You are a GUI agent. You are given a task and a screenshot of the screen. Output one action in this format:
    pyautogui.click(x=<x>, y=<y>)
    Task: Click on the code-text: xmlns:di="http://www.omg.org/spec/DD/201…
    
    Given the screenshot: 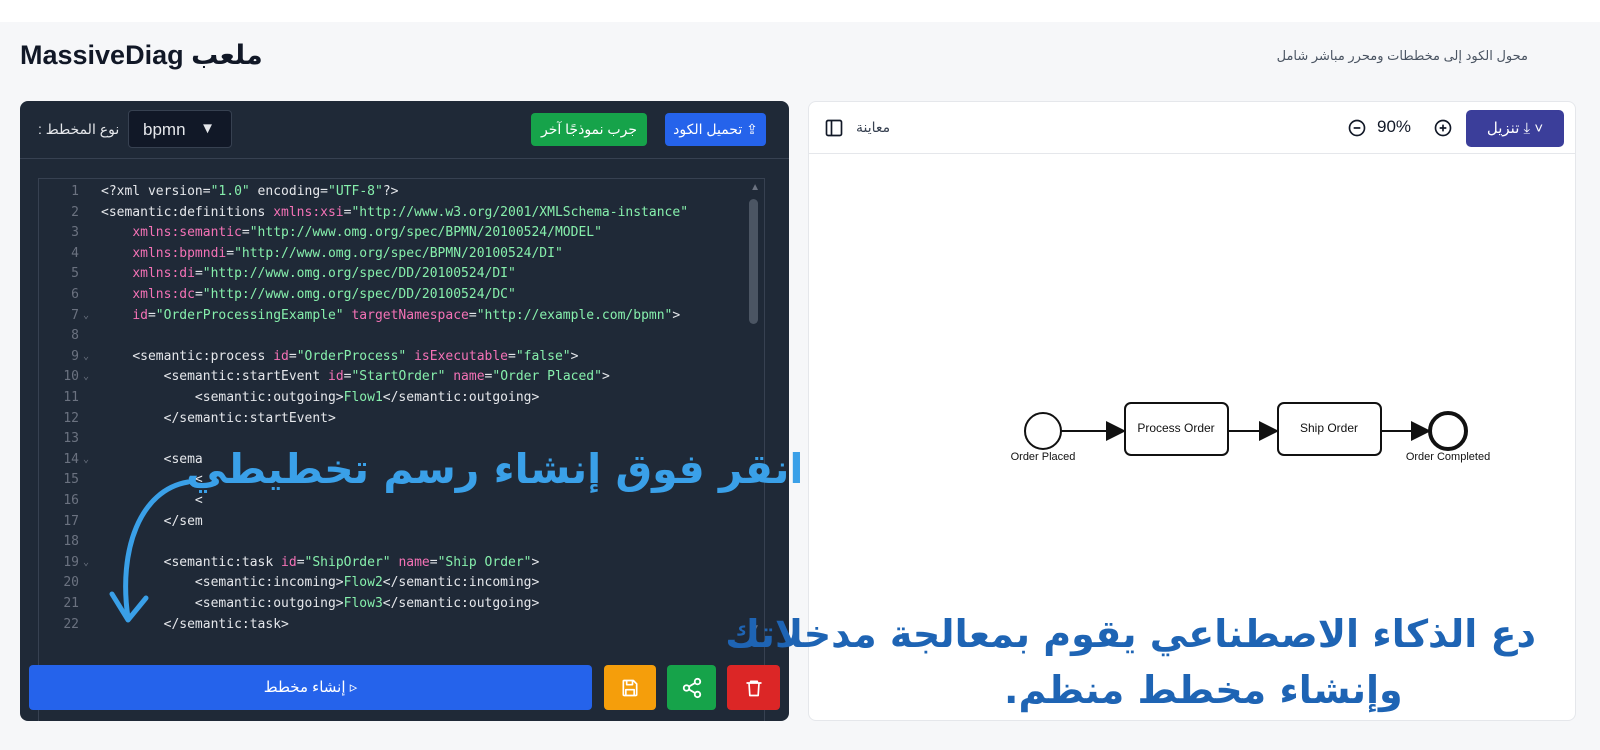 What is the action you would take?
    pyautogui.click(x=324, y=274)
    